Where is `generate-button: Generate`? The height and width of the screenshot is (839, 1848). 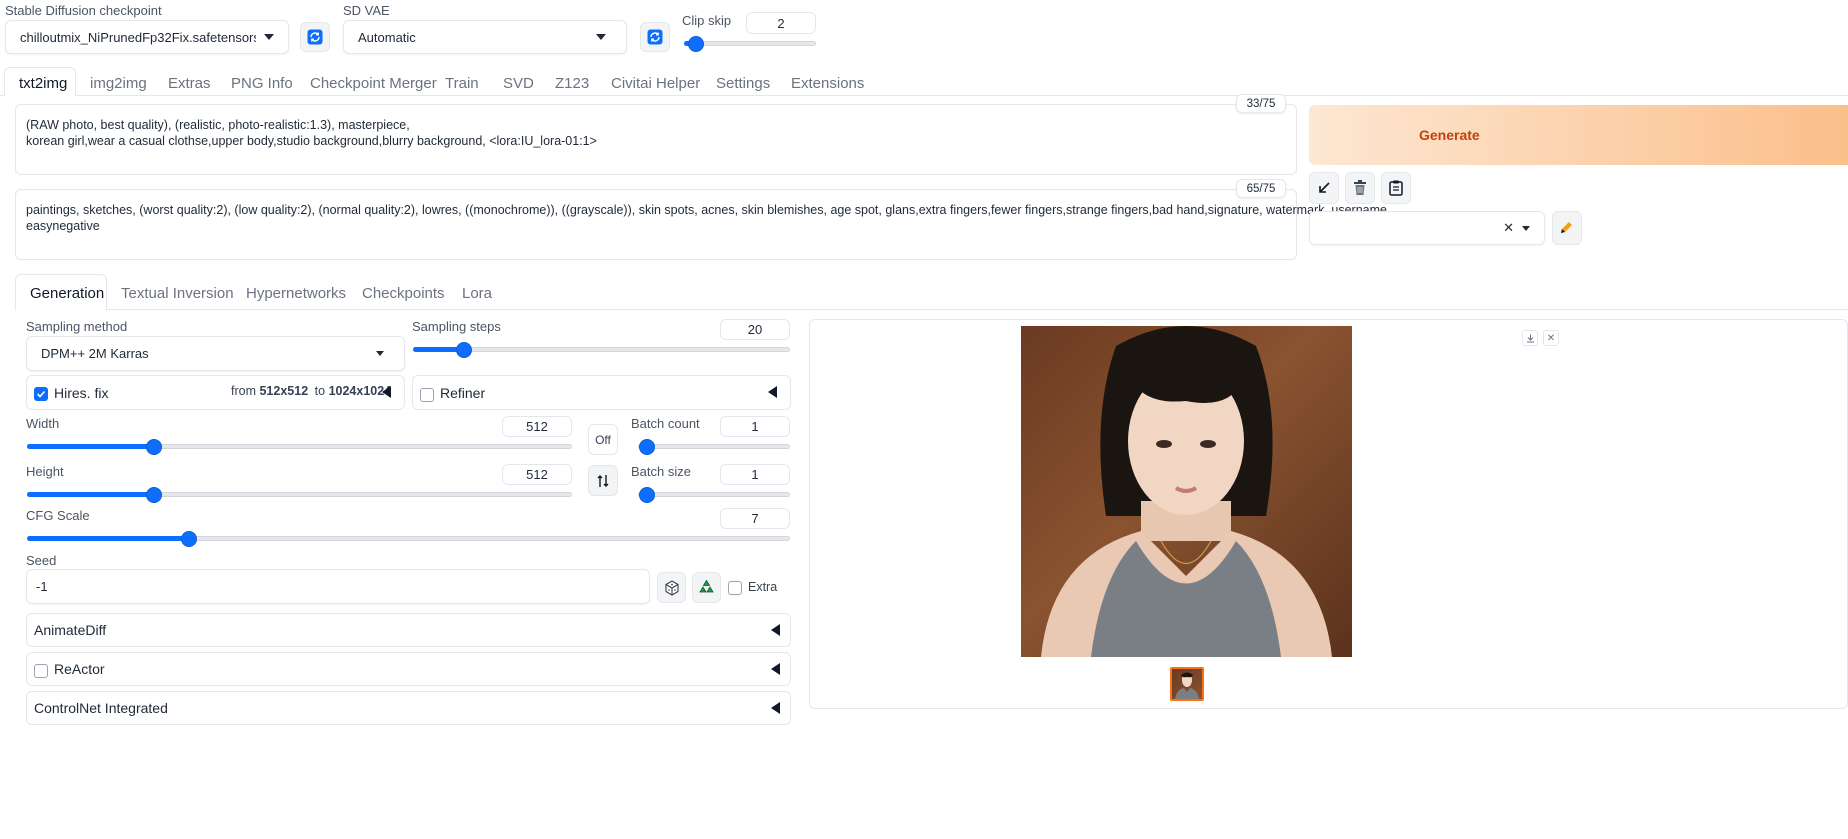
generate-button: Generate is located at coordinates (1578, 135).